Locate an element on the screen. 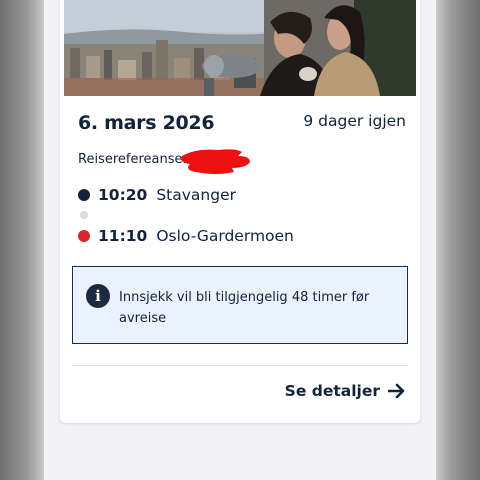 Image resolution: width=480 pixels, height=480 pixels. city-photo-illustration is located at coordinates (240, 48).